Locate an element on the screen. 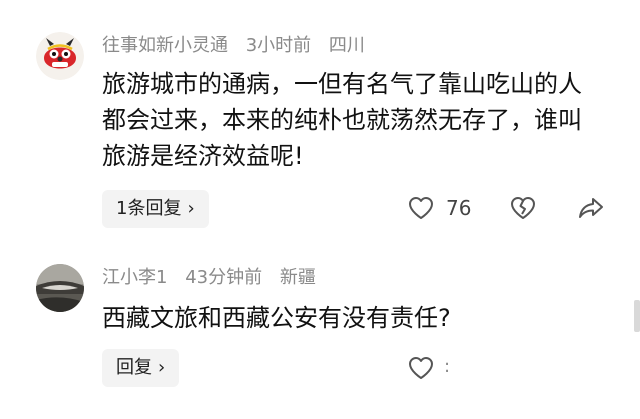 The width and height of the screenshot is (640, 419). more-indicator: : is located at coordinates (447, 366).